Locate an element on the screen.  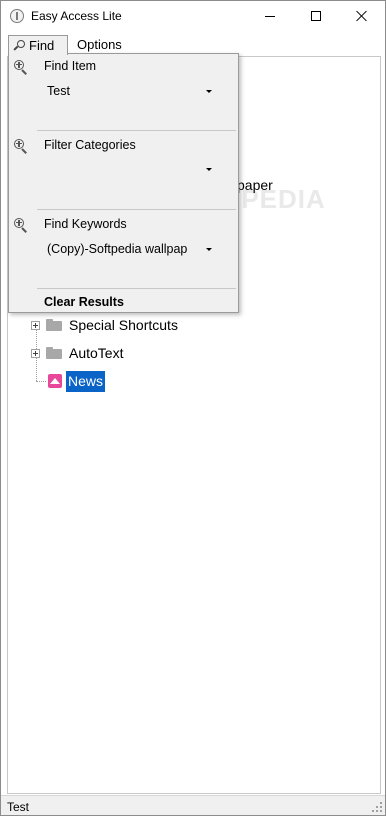
close-button is located at coordinates (362, 16).